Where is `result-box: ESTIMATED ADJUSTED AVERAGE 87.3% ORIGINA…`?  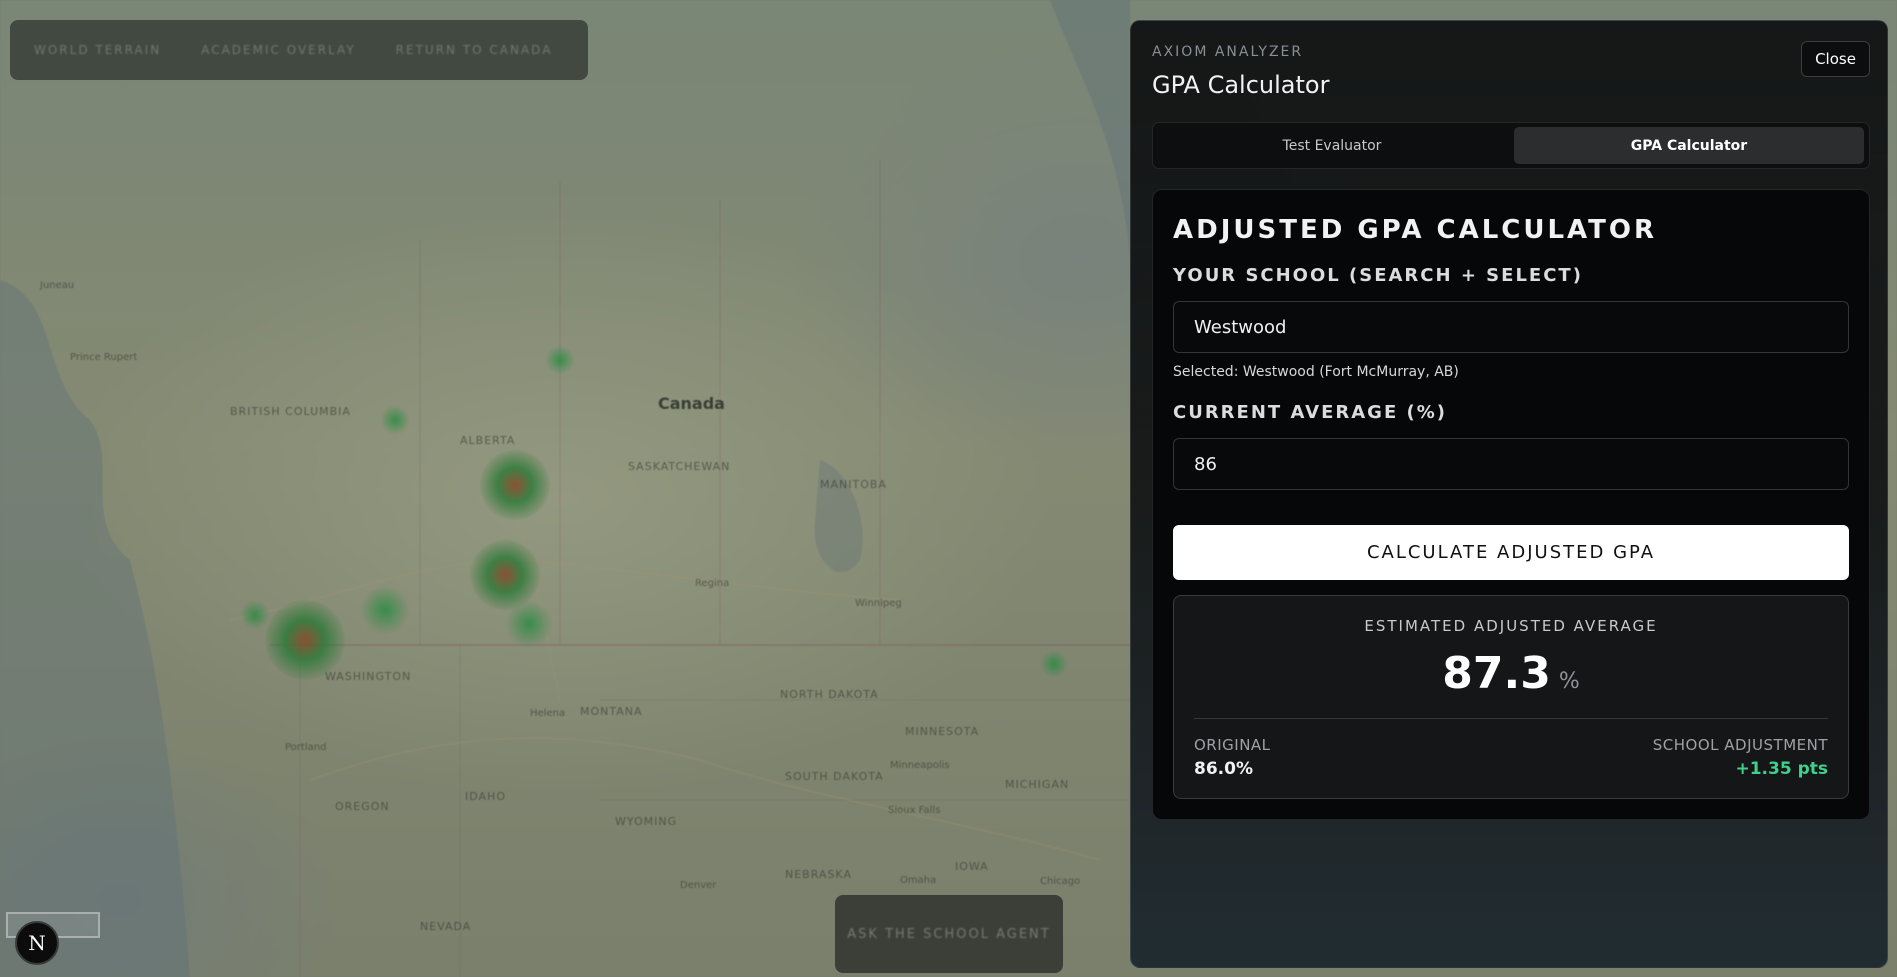
result-box: ESTIMATED ADJUSTED AVERAGE 87.3% ORIGINA… is located at coordinates (1511, 697).